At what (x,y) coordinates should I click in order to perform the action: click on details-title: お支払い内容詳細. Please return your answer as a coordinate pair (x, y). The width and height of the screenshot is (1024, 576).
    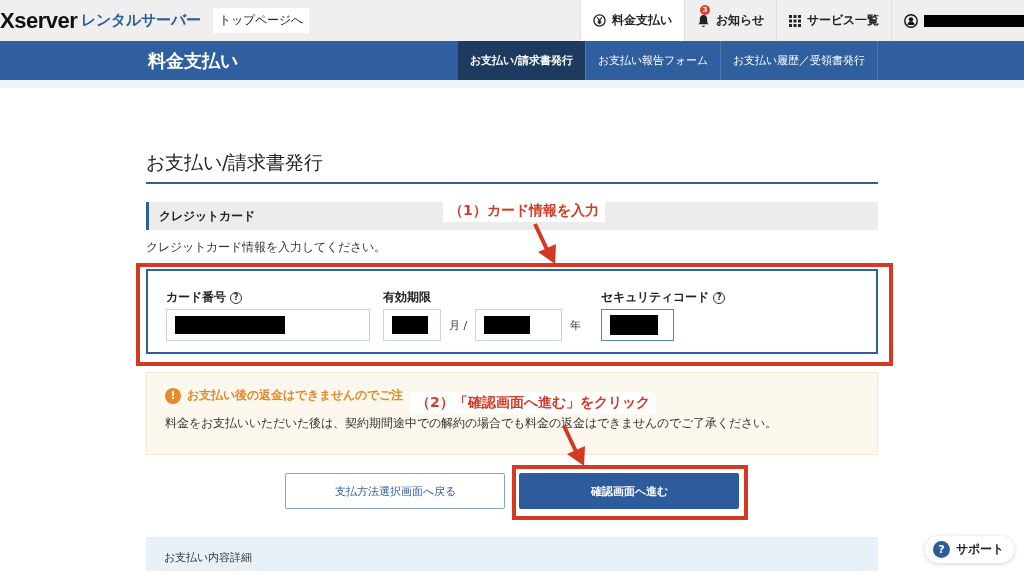
    Looking at the image, I should click on (208, 557).